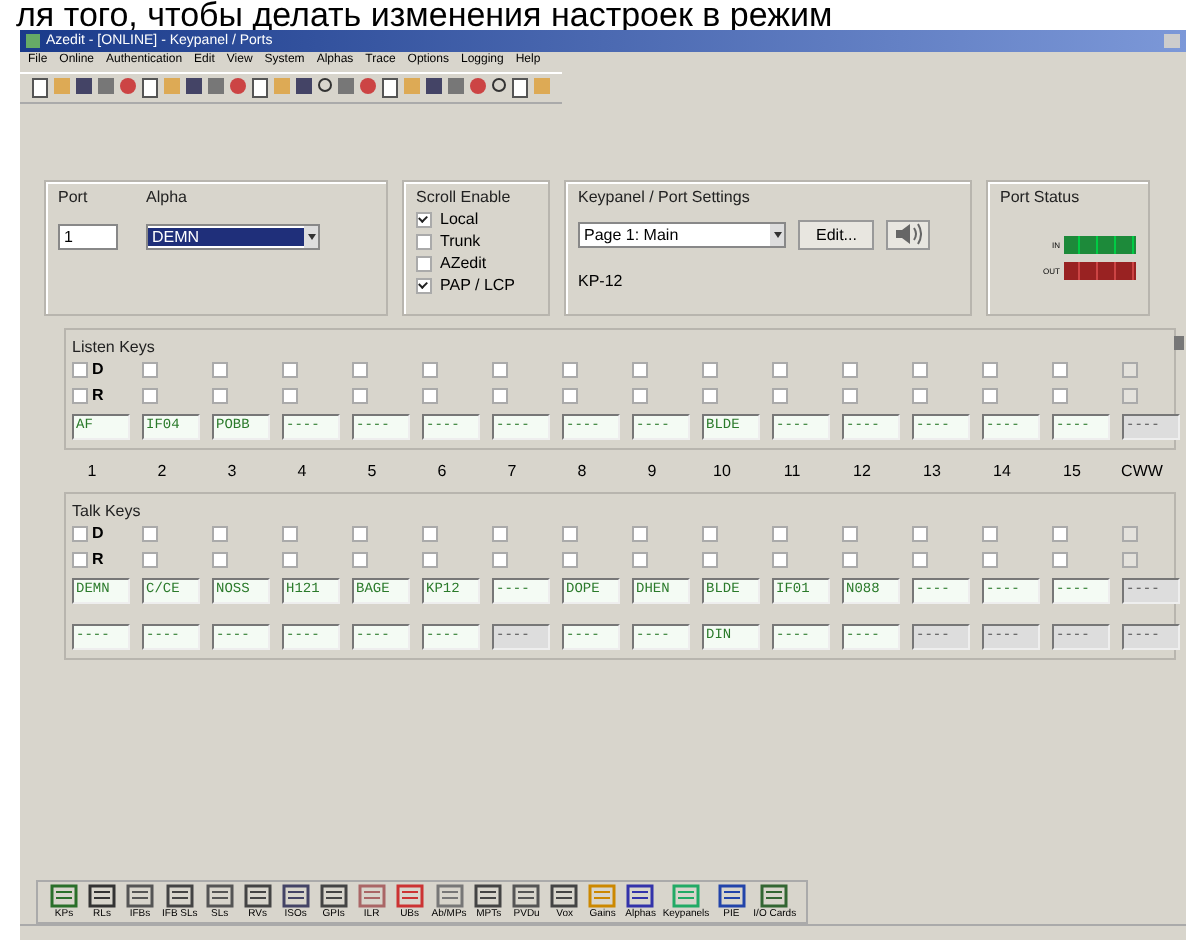  Describe the element at coordinates (88, 237) in the screenshot. I see `port-field: 1` at that location.